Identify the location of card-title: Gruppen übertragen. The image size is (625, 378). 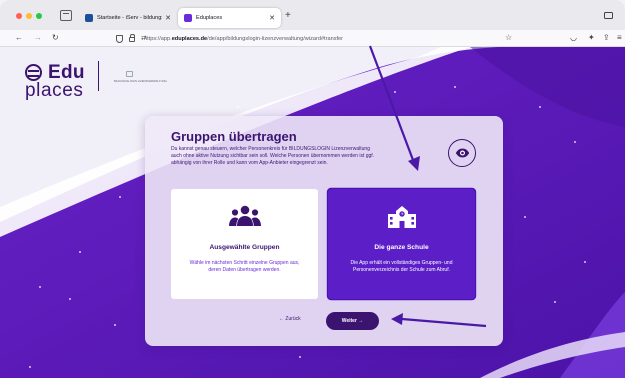
(234, 136).